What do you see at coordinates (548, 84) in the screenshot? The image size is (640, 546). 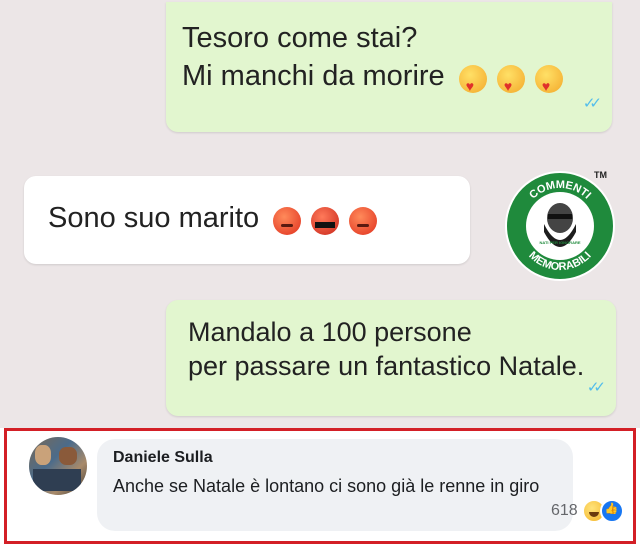 I see `heart-eyes-emoji-icon` at bounding box center [548, 84].